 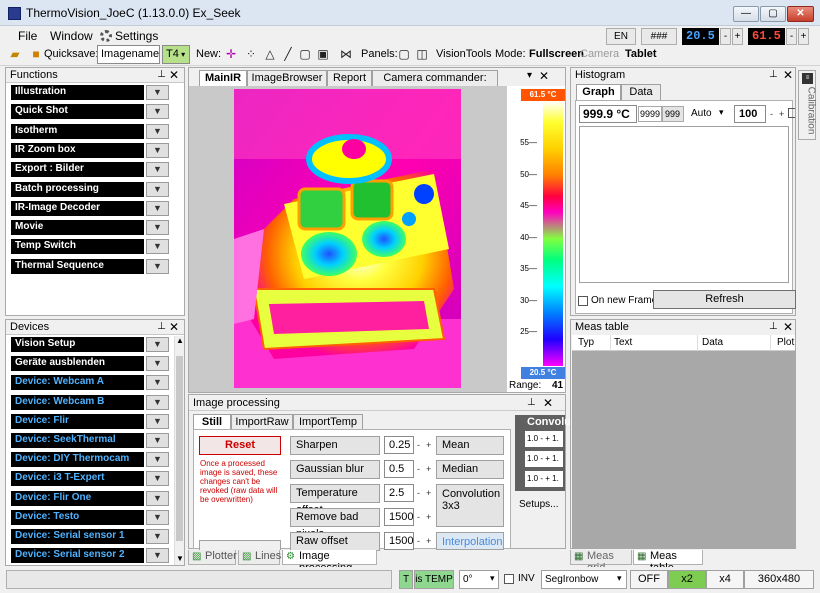 What do you see at coordinates (399, 469) in the screenshot?
I see `processing-value: 0.5` at bounding box center [399, 469].